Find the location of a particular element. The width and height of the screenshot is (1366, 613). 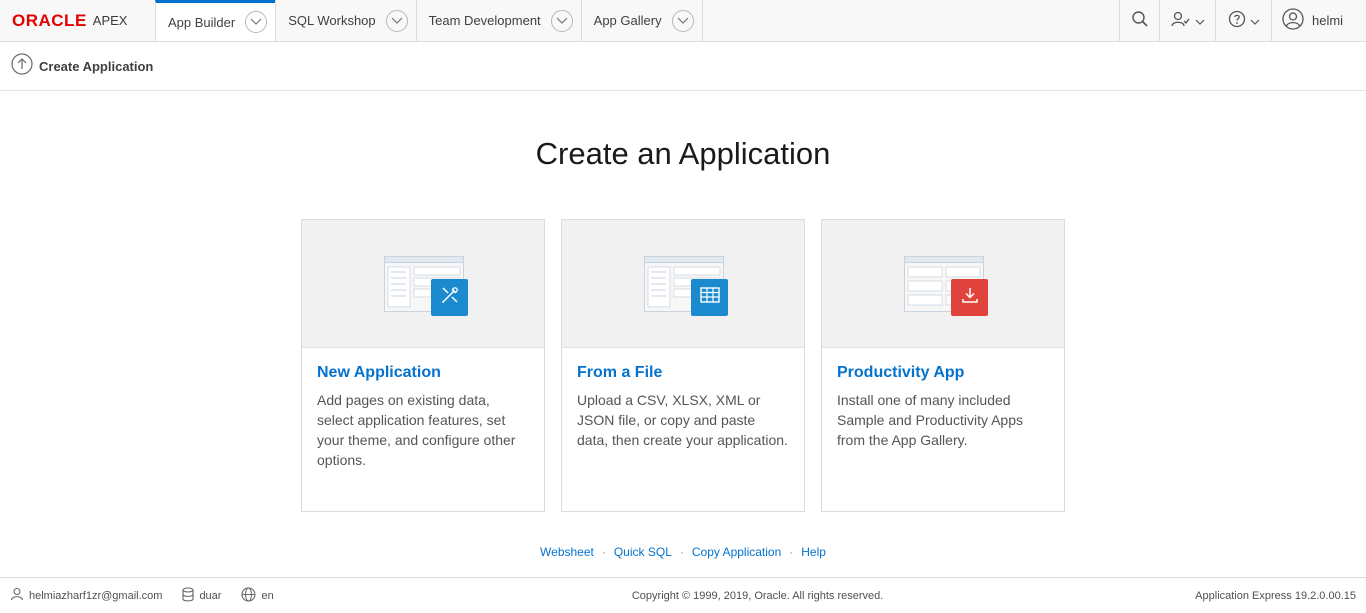

administration-menu-button is located at coordinates (1187, 20).